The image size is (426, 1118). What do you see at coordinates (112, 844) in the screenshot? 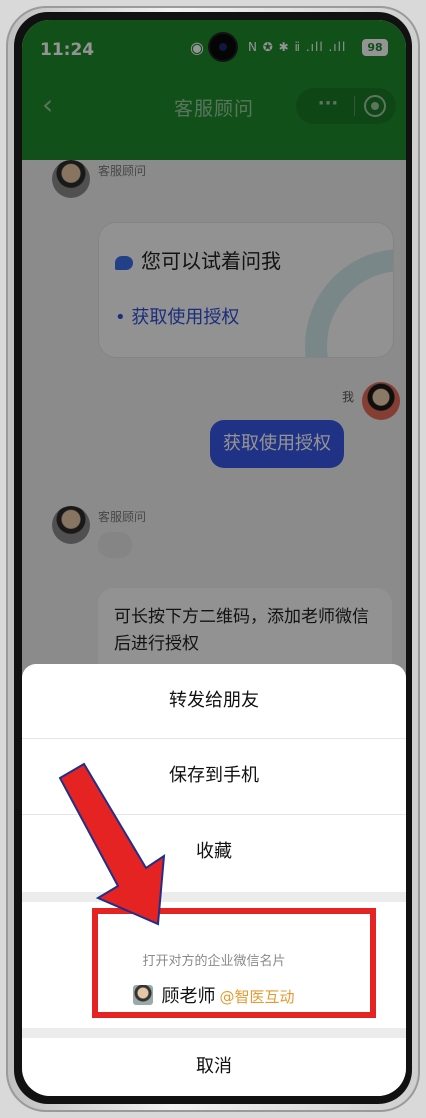
I see `red-arrow-annotation` at bounding box center [112, 844].